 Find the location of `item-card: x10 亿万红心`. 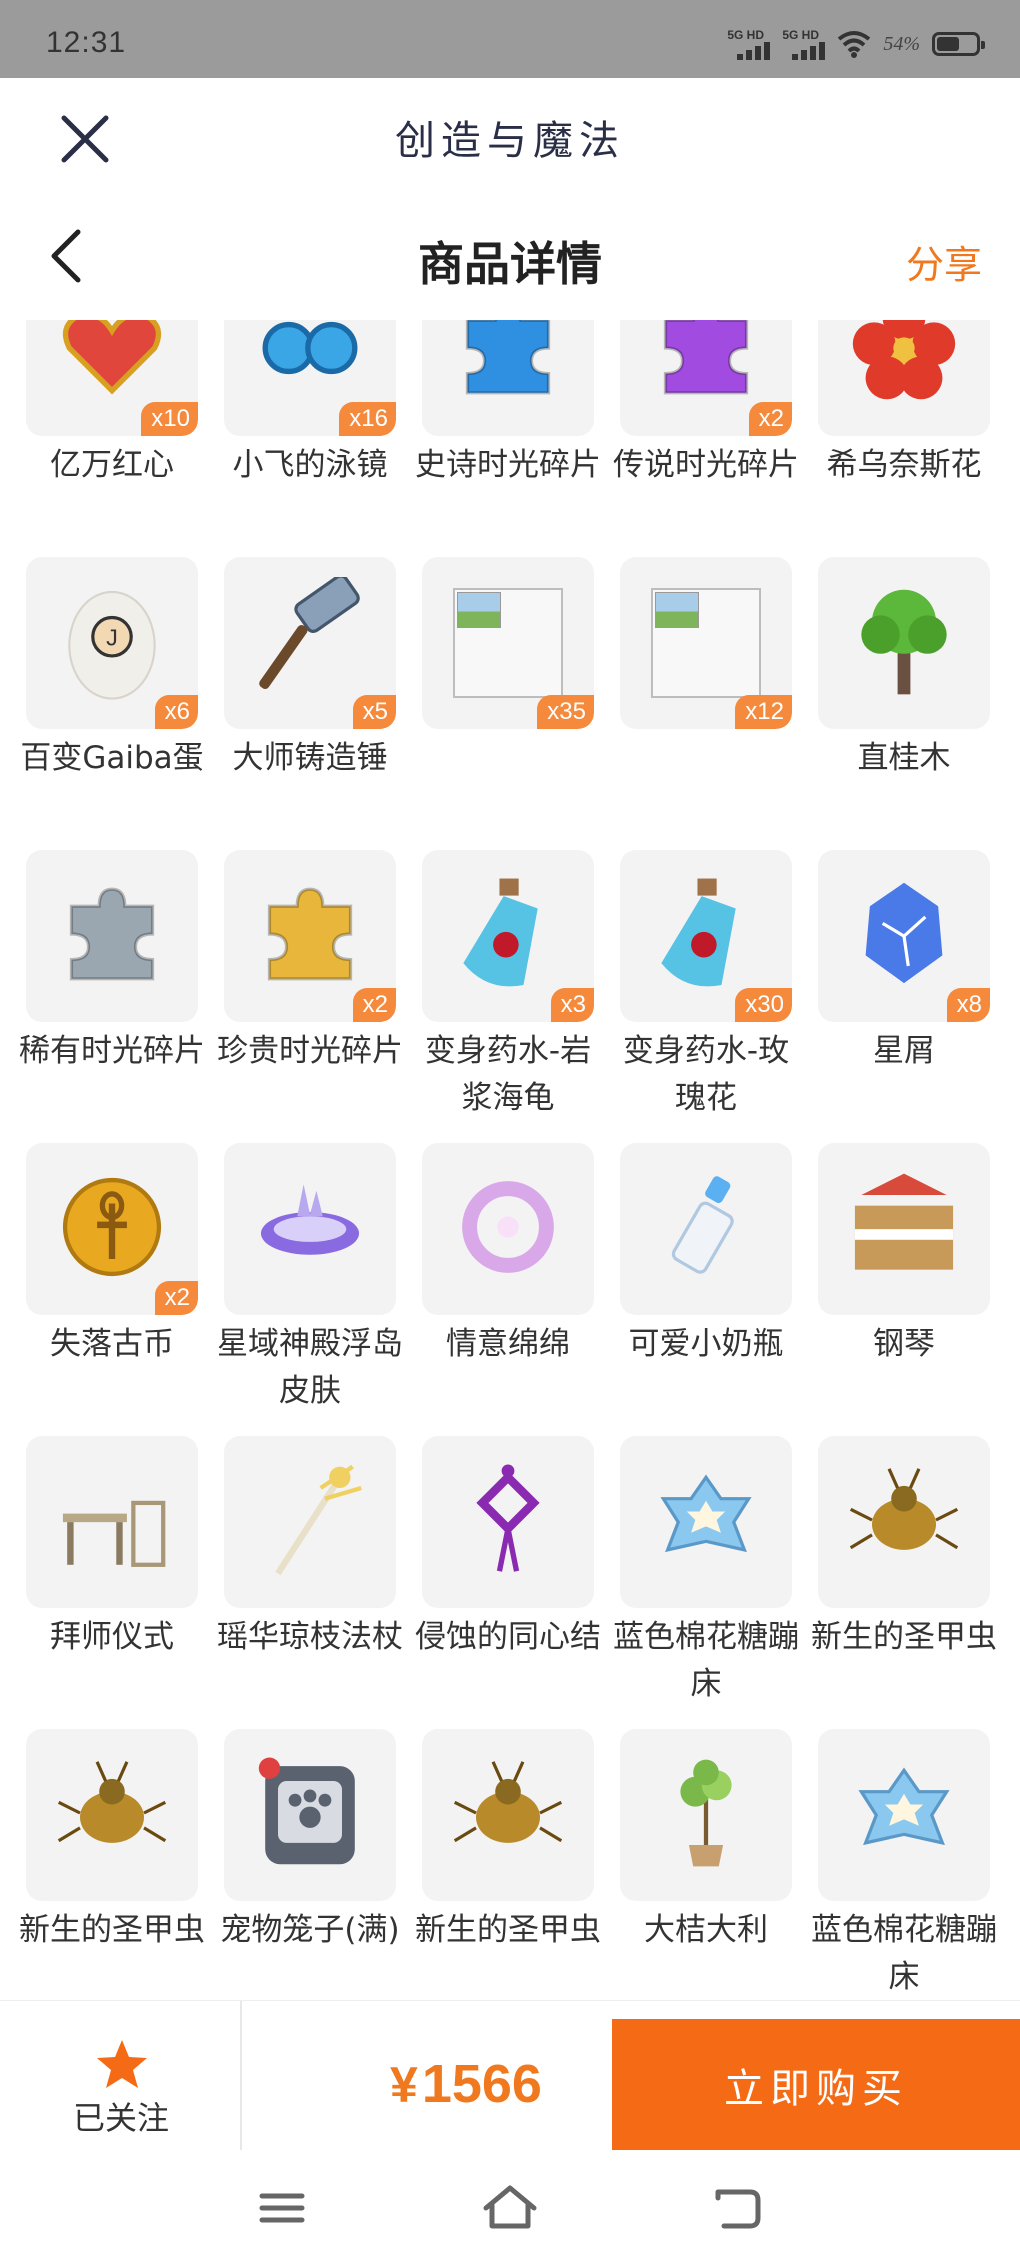

item-card: x10 亿万红心 is located at coordinates (112, 438).